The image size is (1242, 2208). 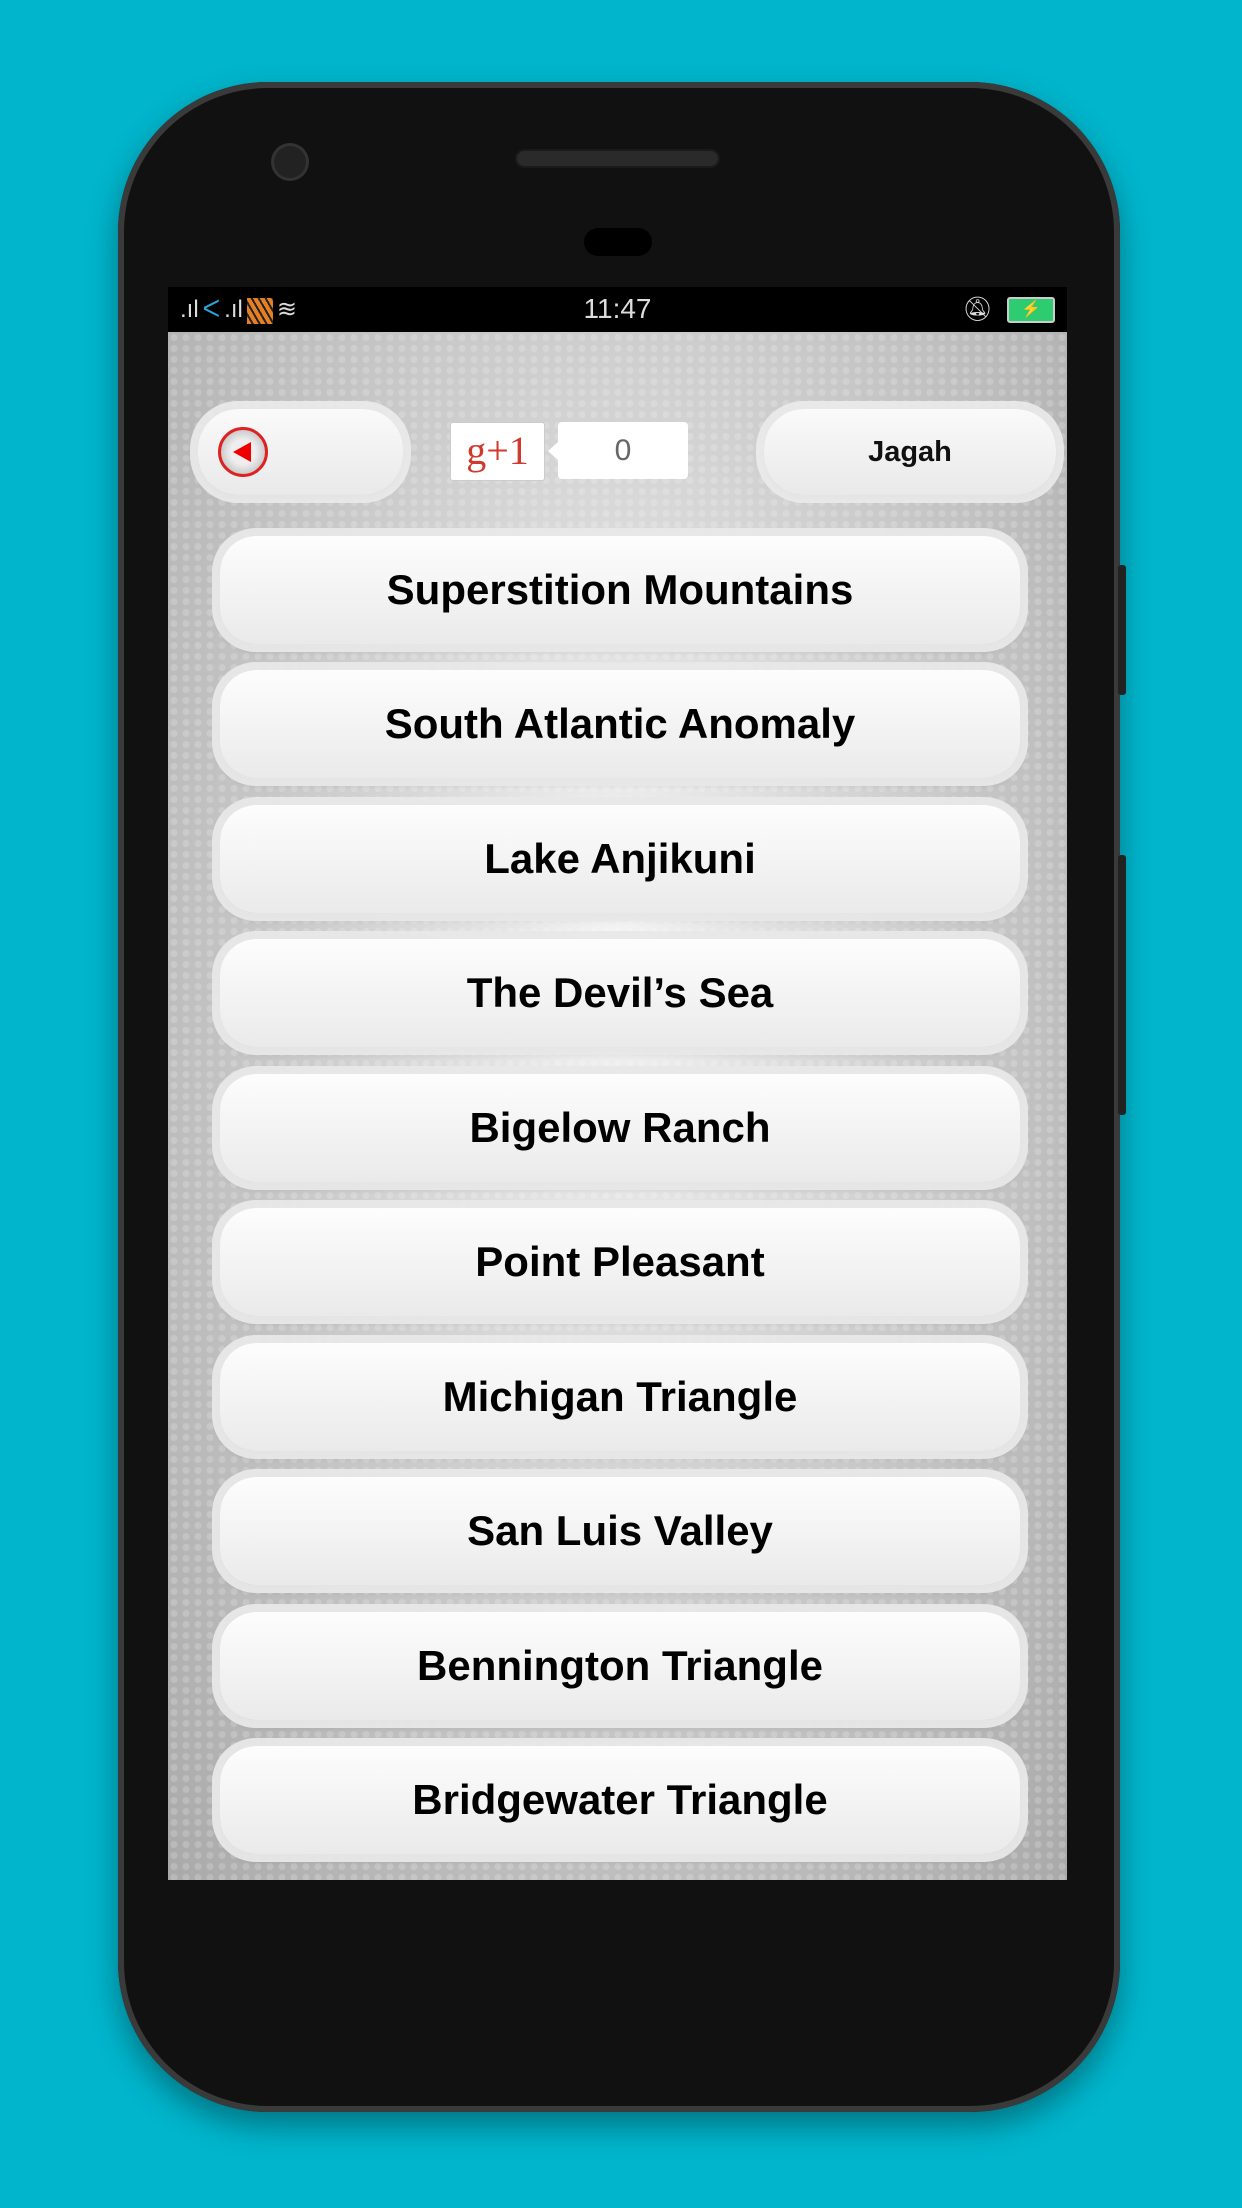 What do you see at coordinates (1122, 630) in the screenshot?
I see `volume-button` at bounding box center [1122, 630].